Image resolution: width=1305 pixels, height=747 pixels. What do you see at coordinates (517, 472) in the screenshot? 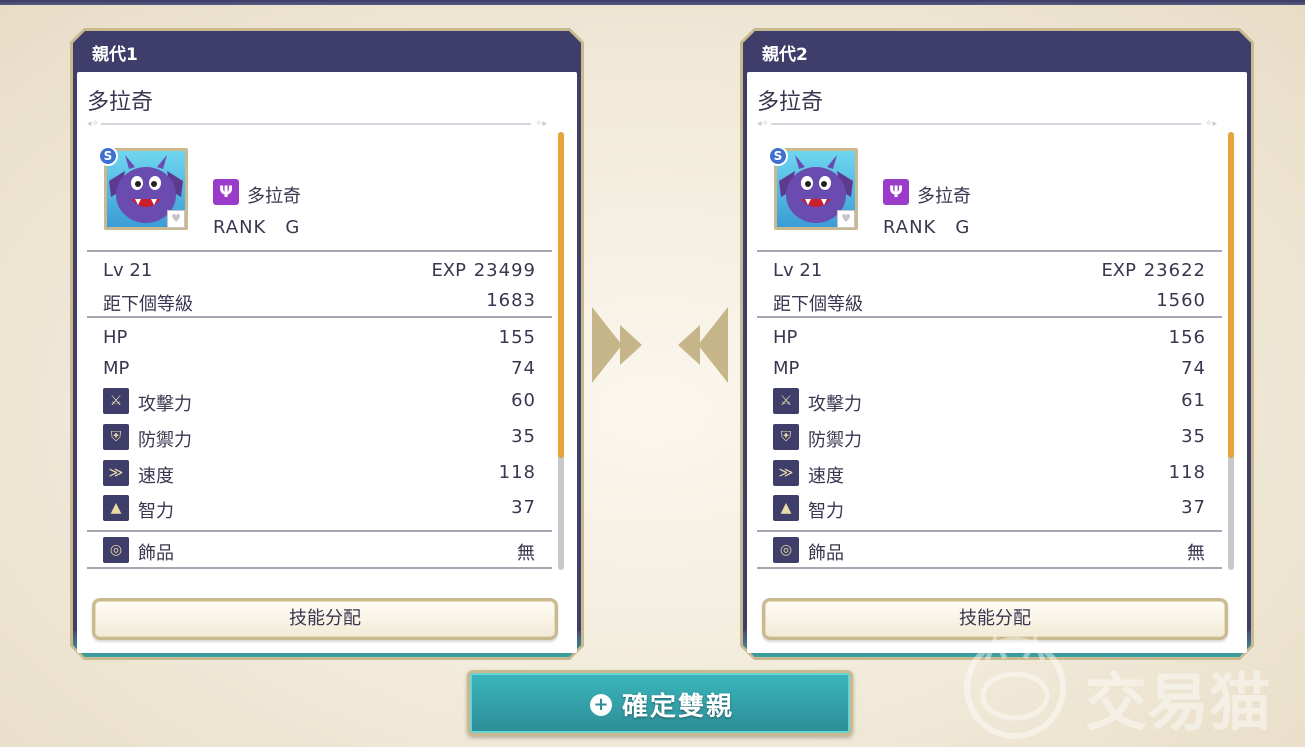
I see `agility-value: 118` at bounding box center [517, 472].